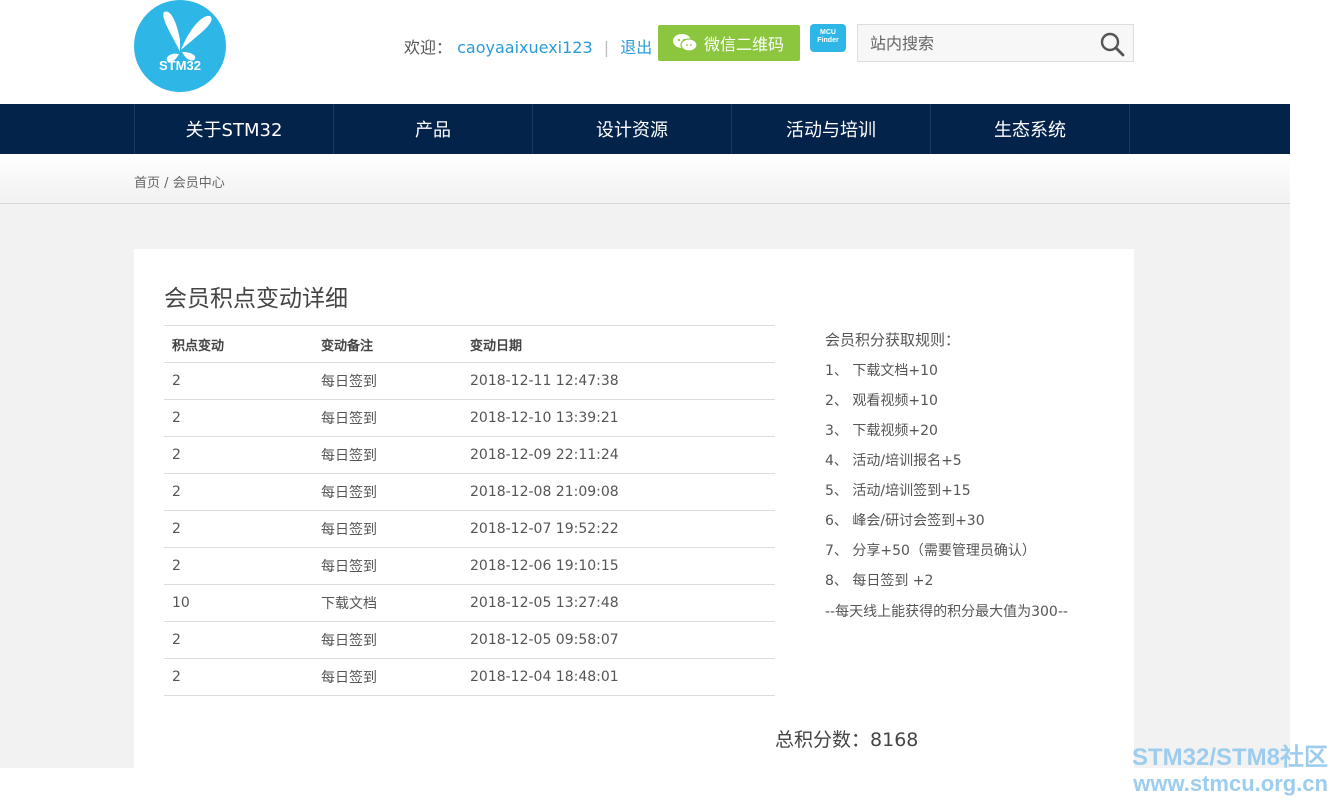 The height and width of the screenshot is (804, 1338). I want to click on cell-date: 2018-12-07 19:52:22, so click(618, 529).